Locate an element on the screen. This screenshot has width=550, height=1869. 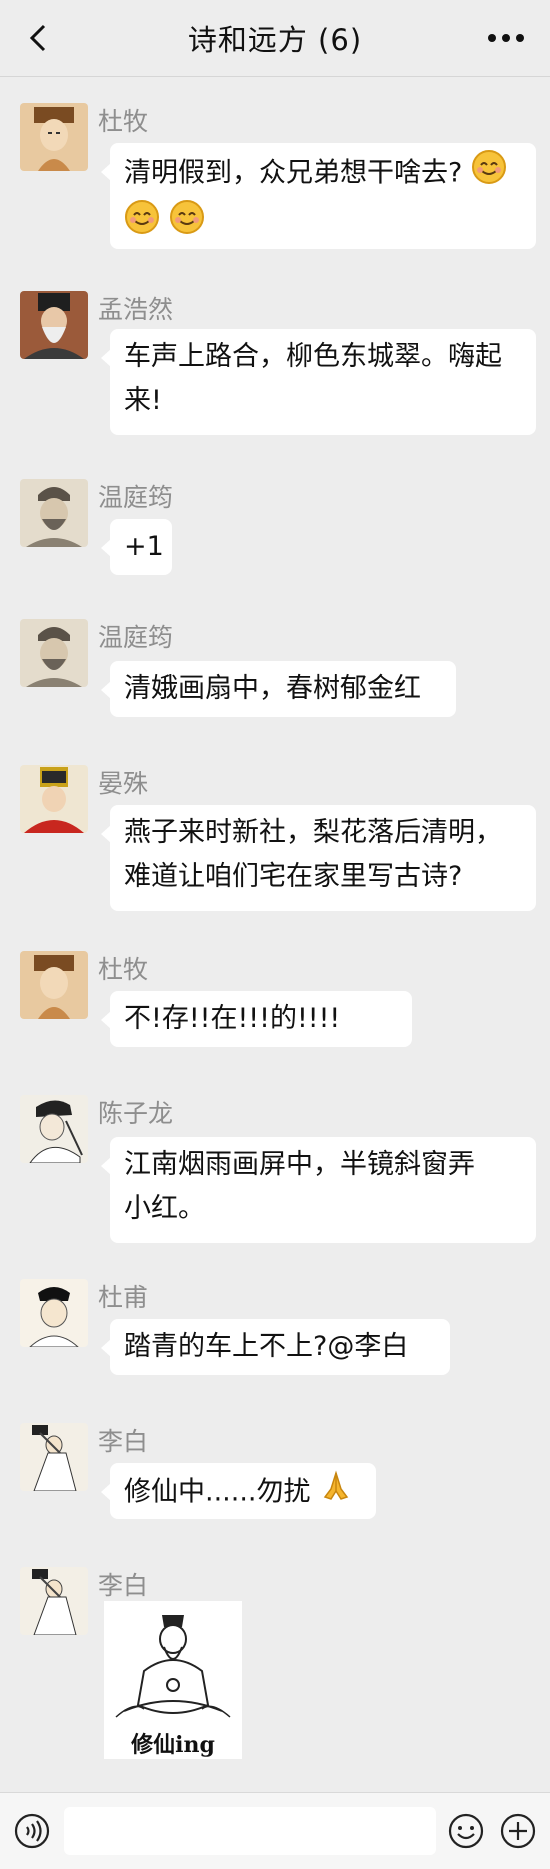
message-text: 踏青的车上不上?@李白 is located at coordinates (266, 1346).